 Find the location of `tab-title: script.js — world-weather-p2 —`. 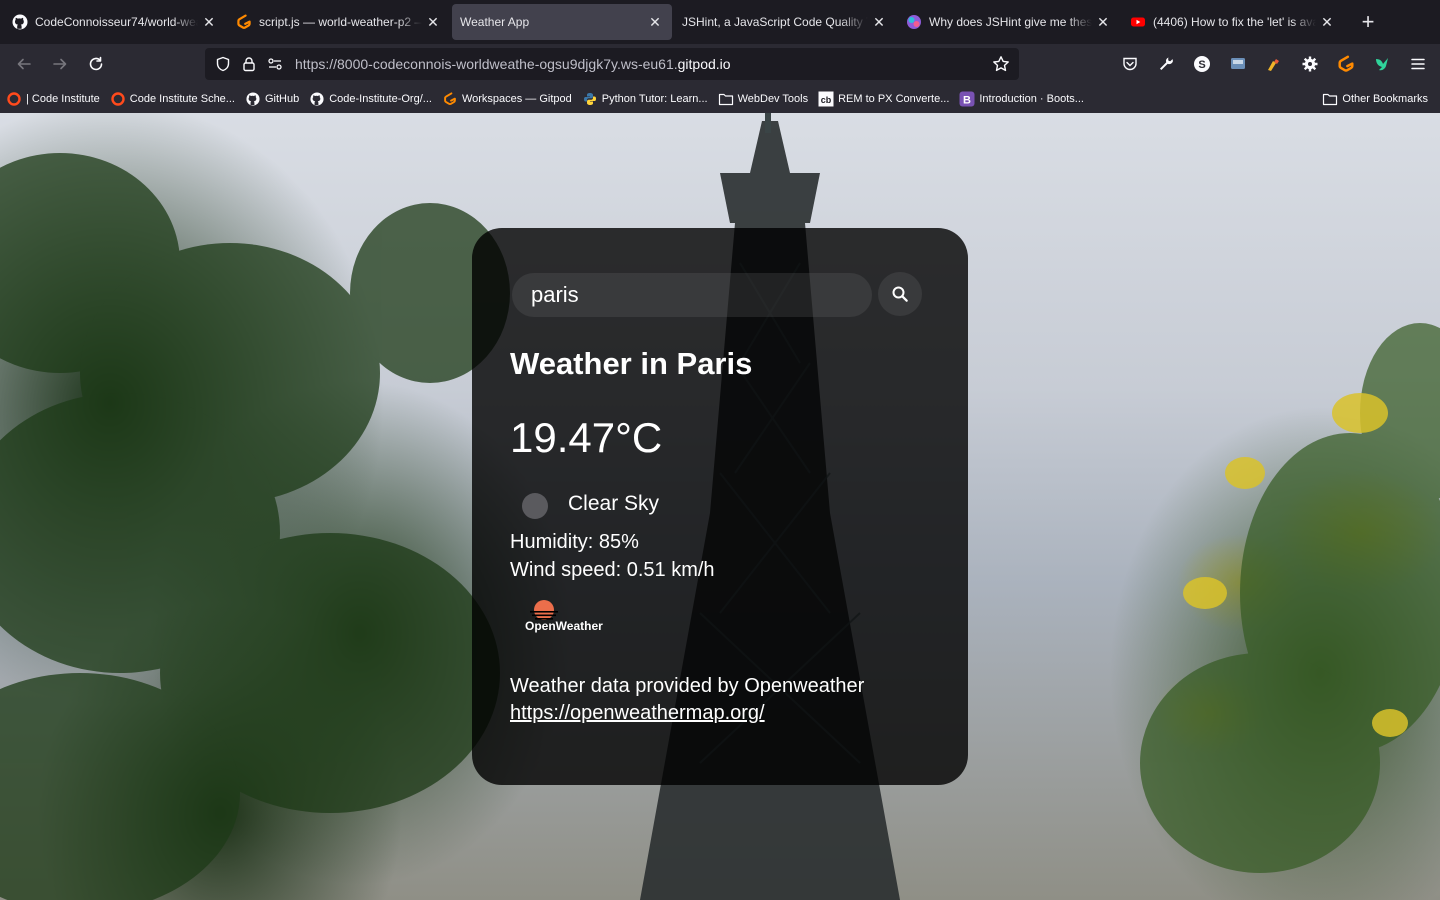

tab-title: script.js — world-weather-p2 — is located at coordinates (340, 22).